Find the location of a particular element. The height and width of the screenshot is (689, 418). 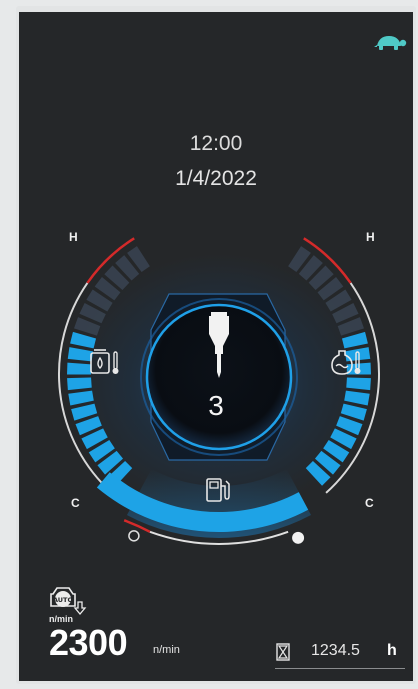

fuel-empty-marker is located at coordinates (134, 536).